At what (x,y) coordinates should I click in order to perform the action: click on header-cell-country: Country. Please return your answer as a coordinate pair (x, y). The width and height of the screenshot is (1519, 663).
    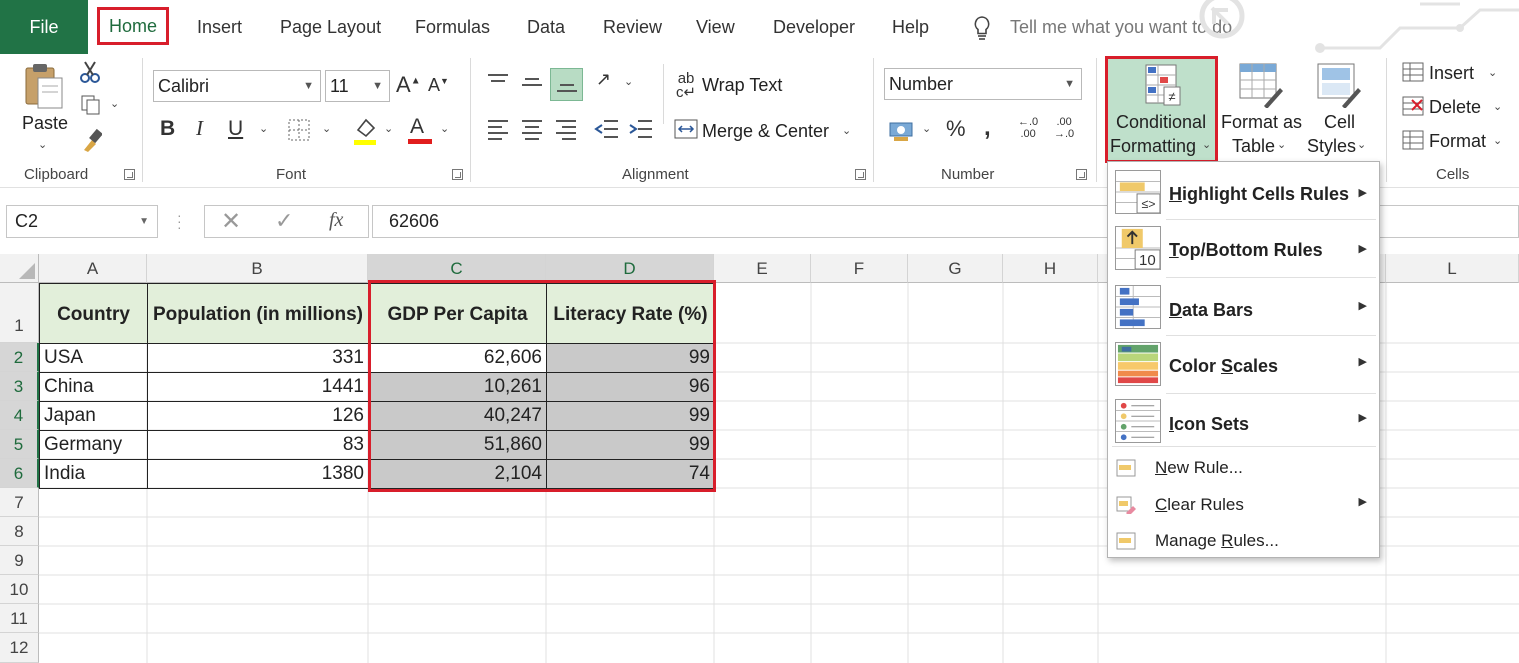
    Looking at the image, I should click on (93, 313).